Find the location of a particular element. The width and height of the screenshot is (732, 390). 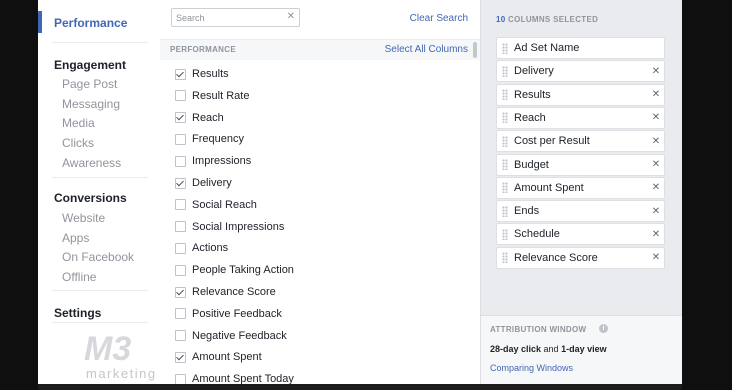

selected-column-schedule: Schedule ✕ is located at coordinates (580, 234).